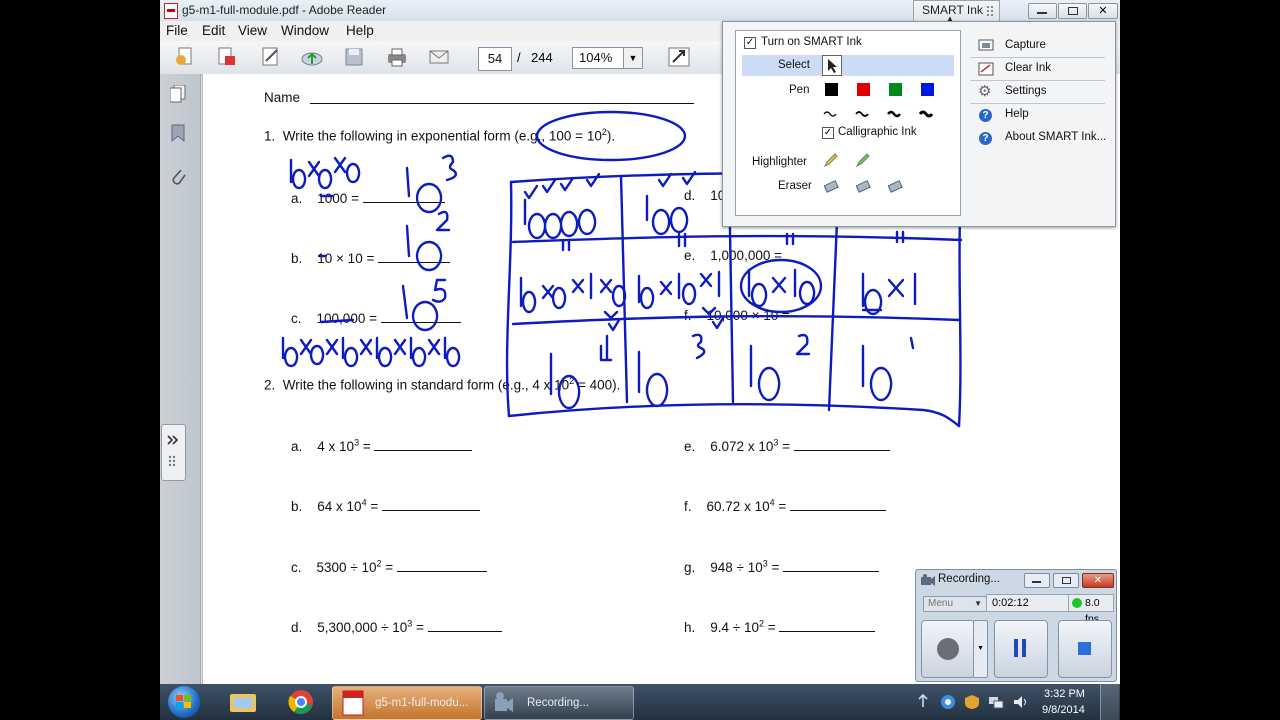  I want to click on clear-ink-item: Clear Ink, so click(1028, 68).